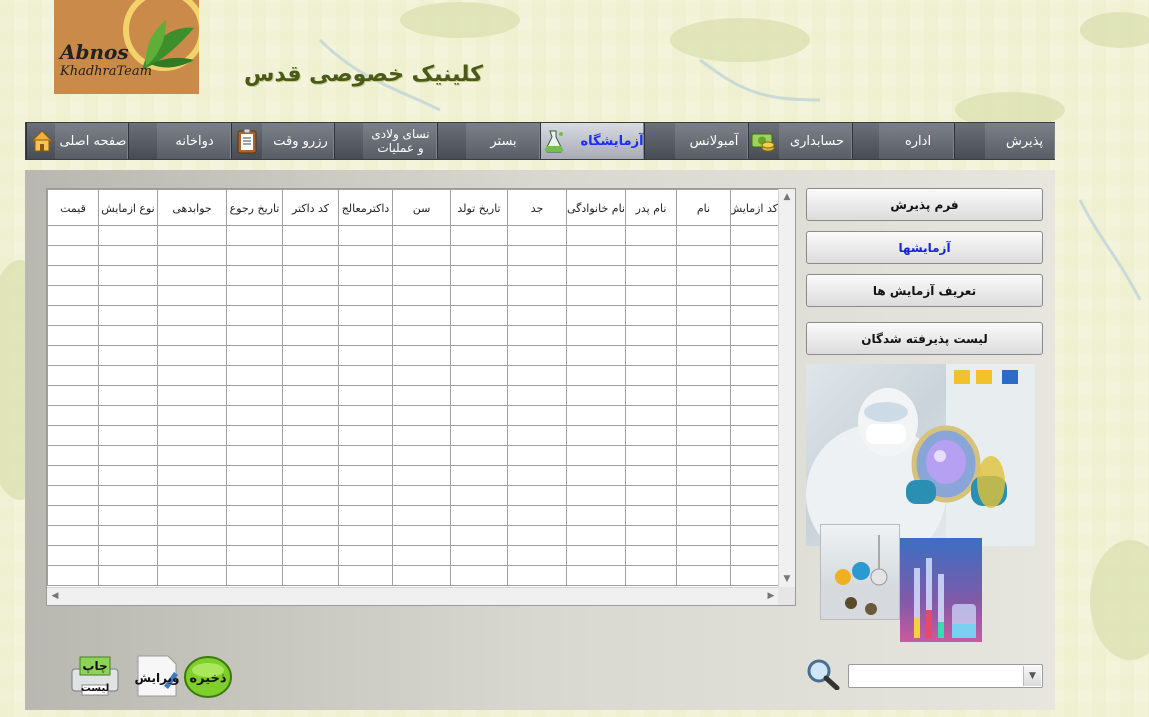 Image resolution: width=1149 pixels, height=717 pixels. I want to click on print-list-button: چاپ لیست, so click(95, 676).